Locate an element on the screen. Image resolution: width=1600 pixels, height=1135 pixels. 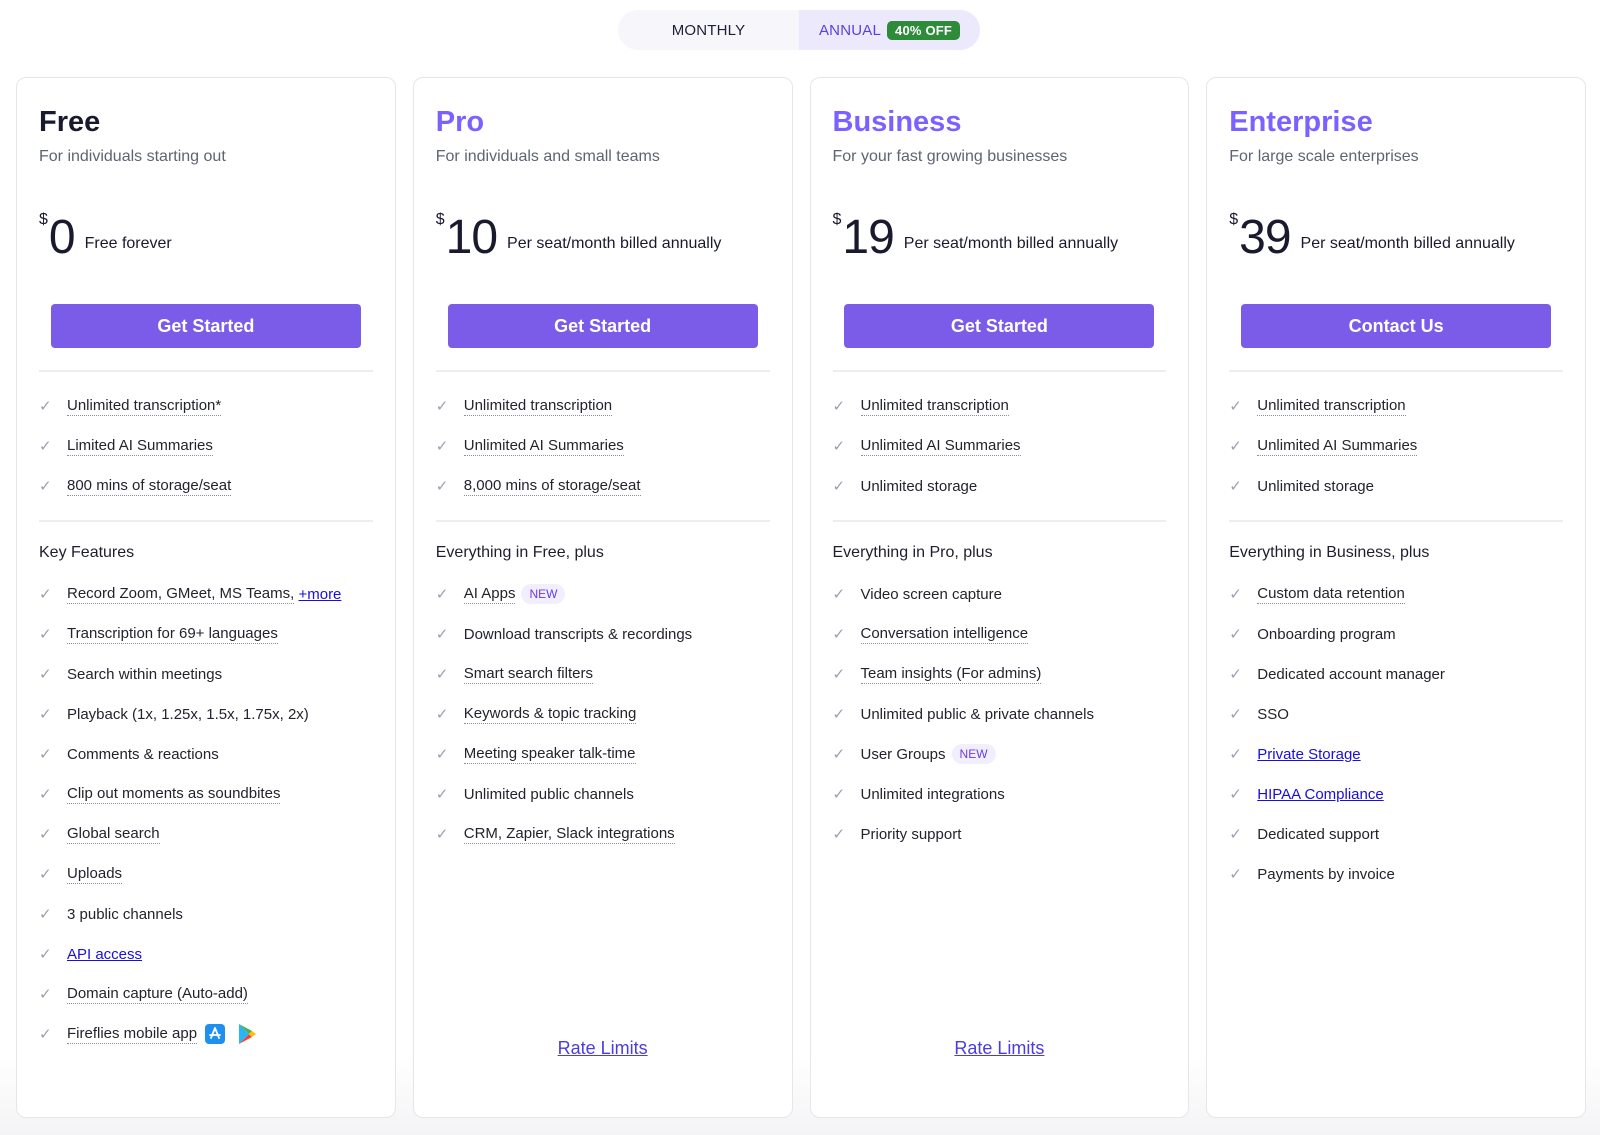
feature-label: Domain capture (Auto-add) is located at coordinates (157, 994).